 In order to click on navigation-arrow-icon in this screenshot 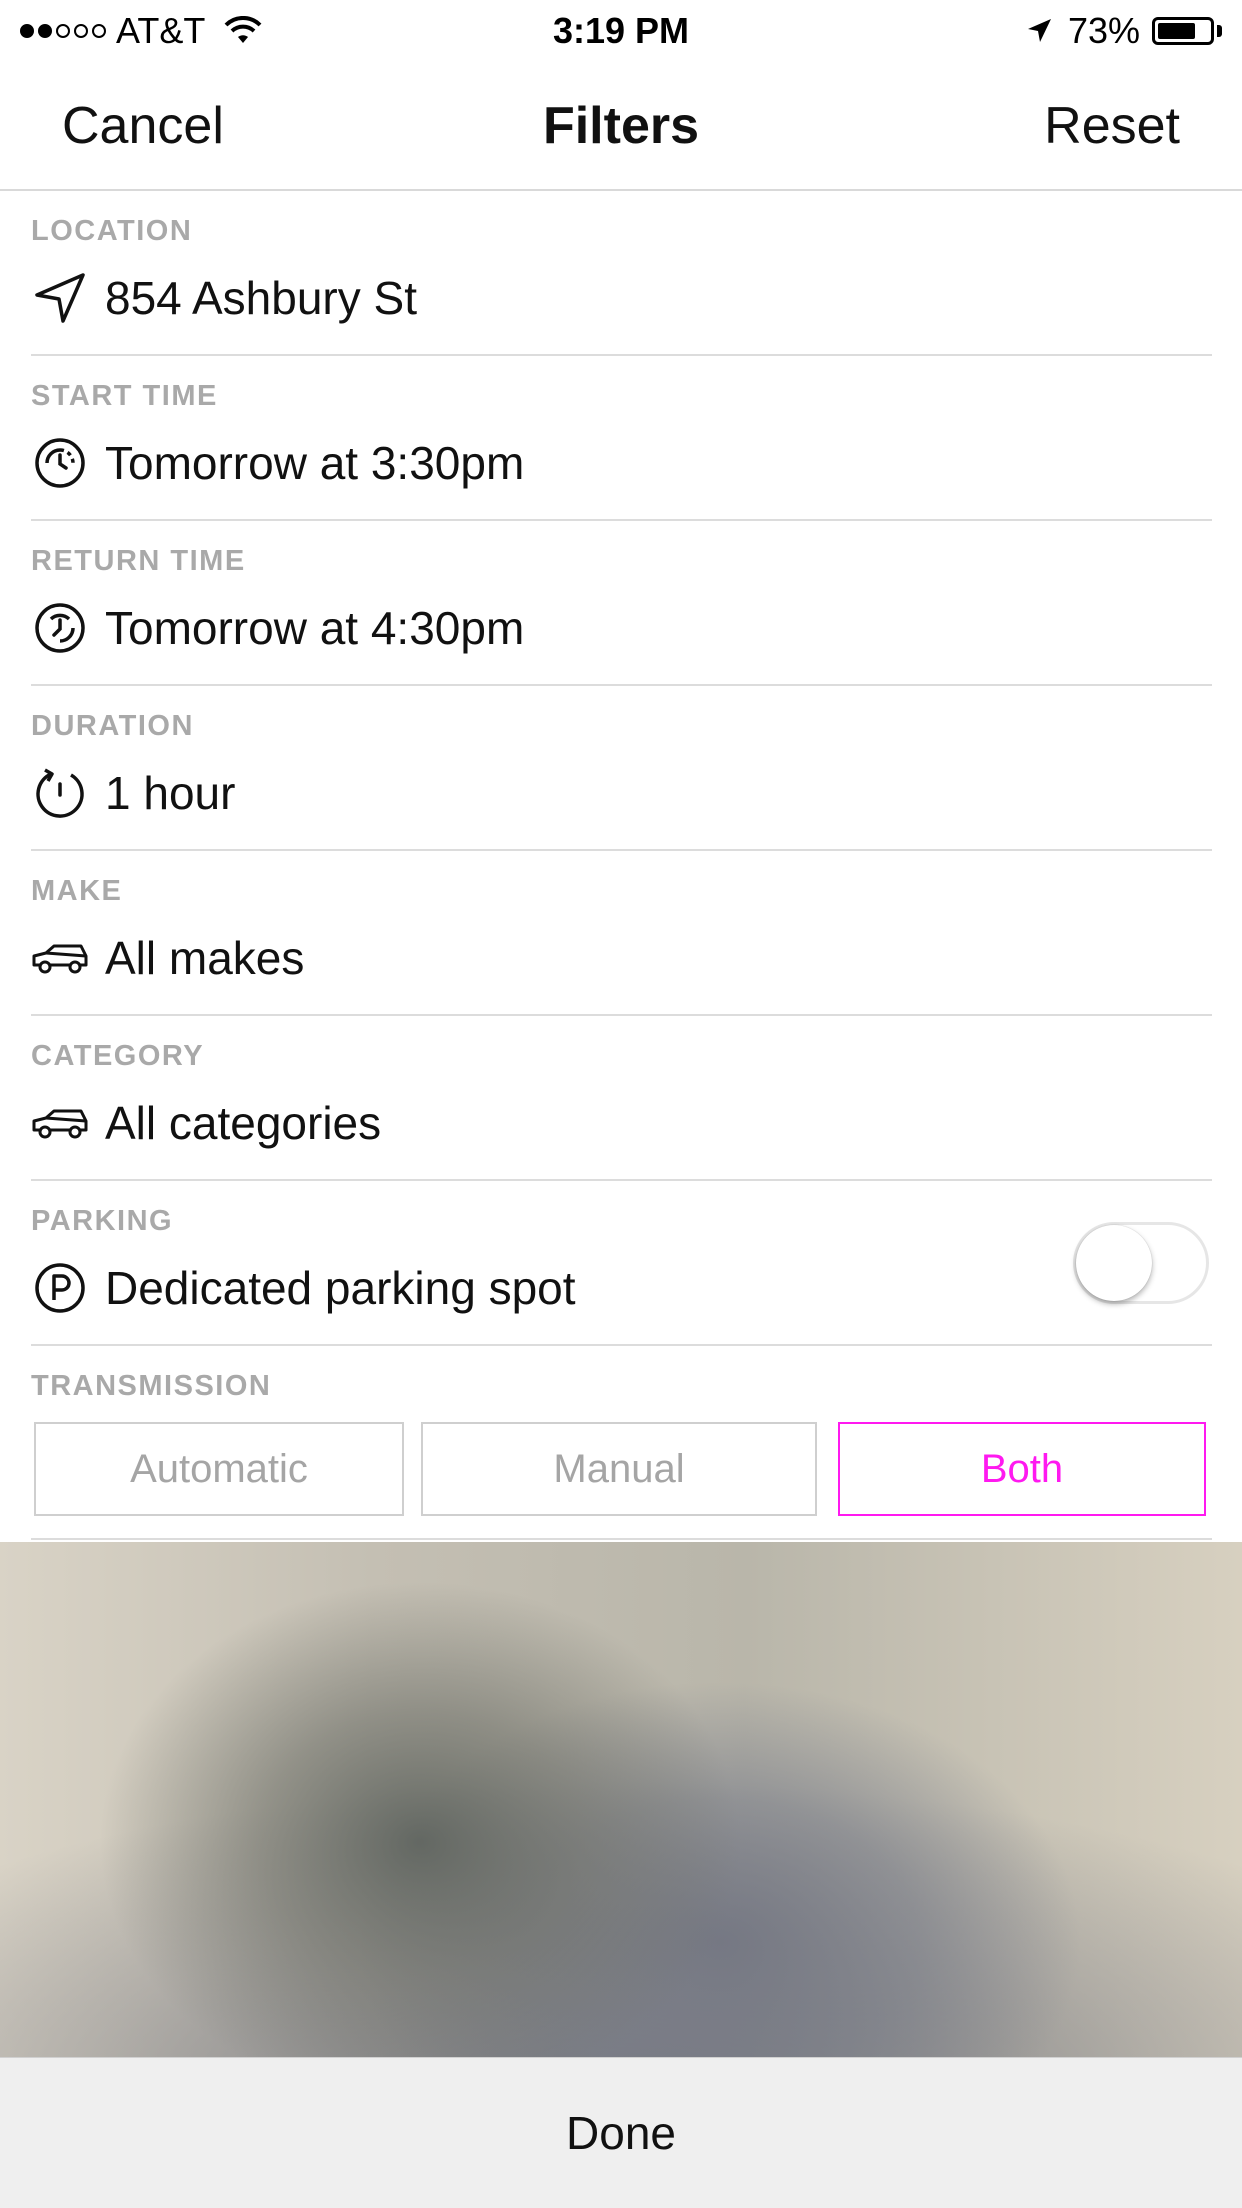, I will do `click(60, 298)`.